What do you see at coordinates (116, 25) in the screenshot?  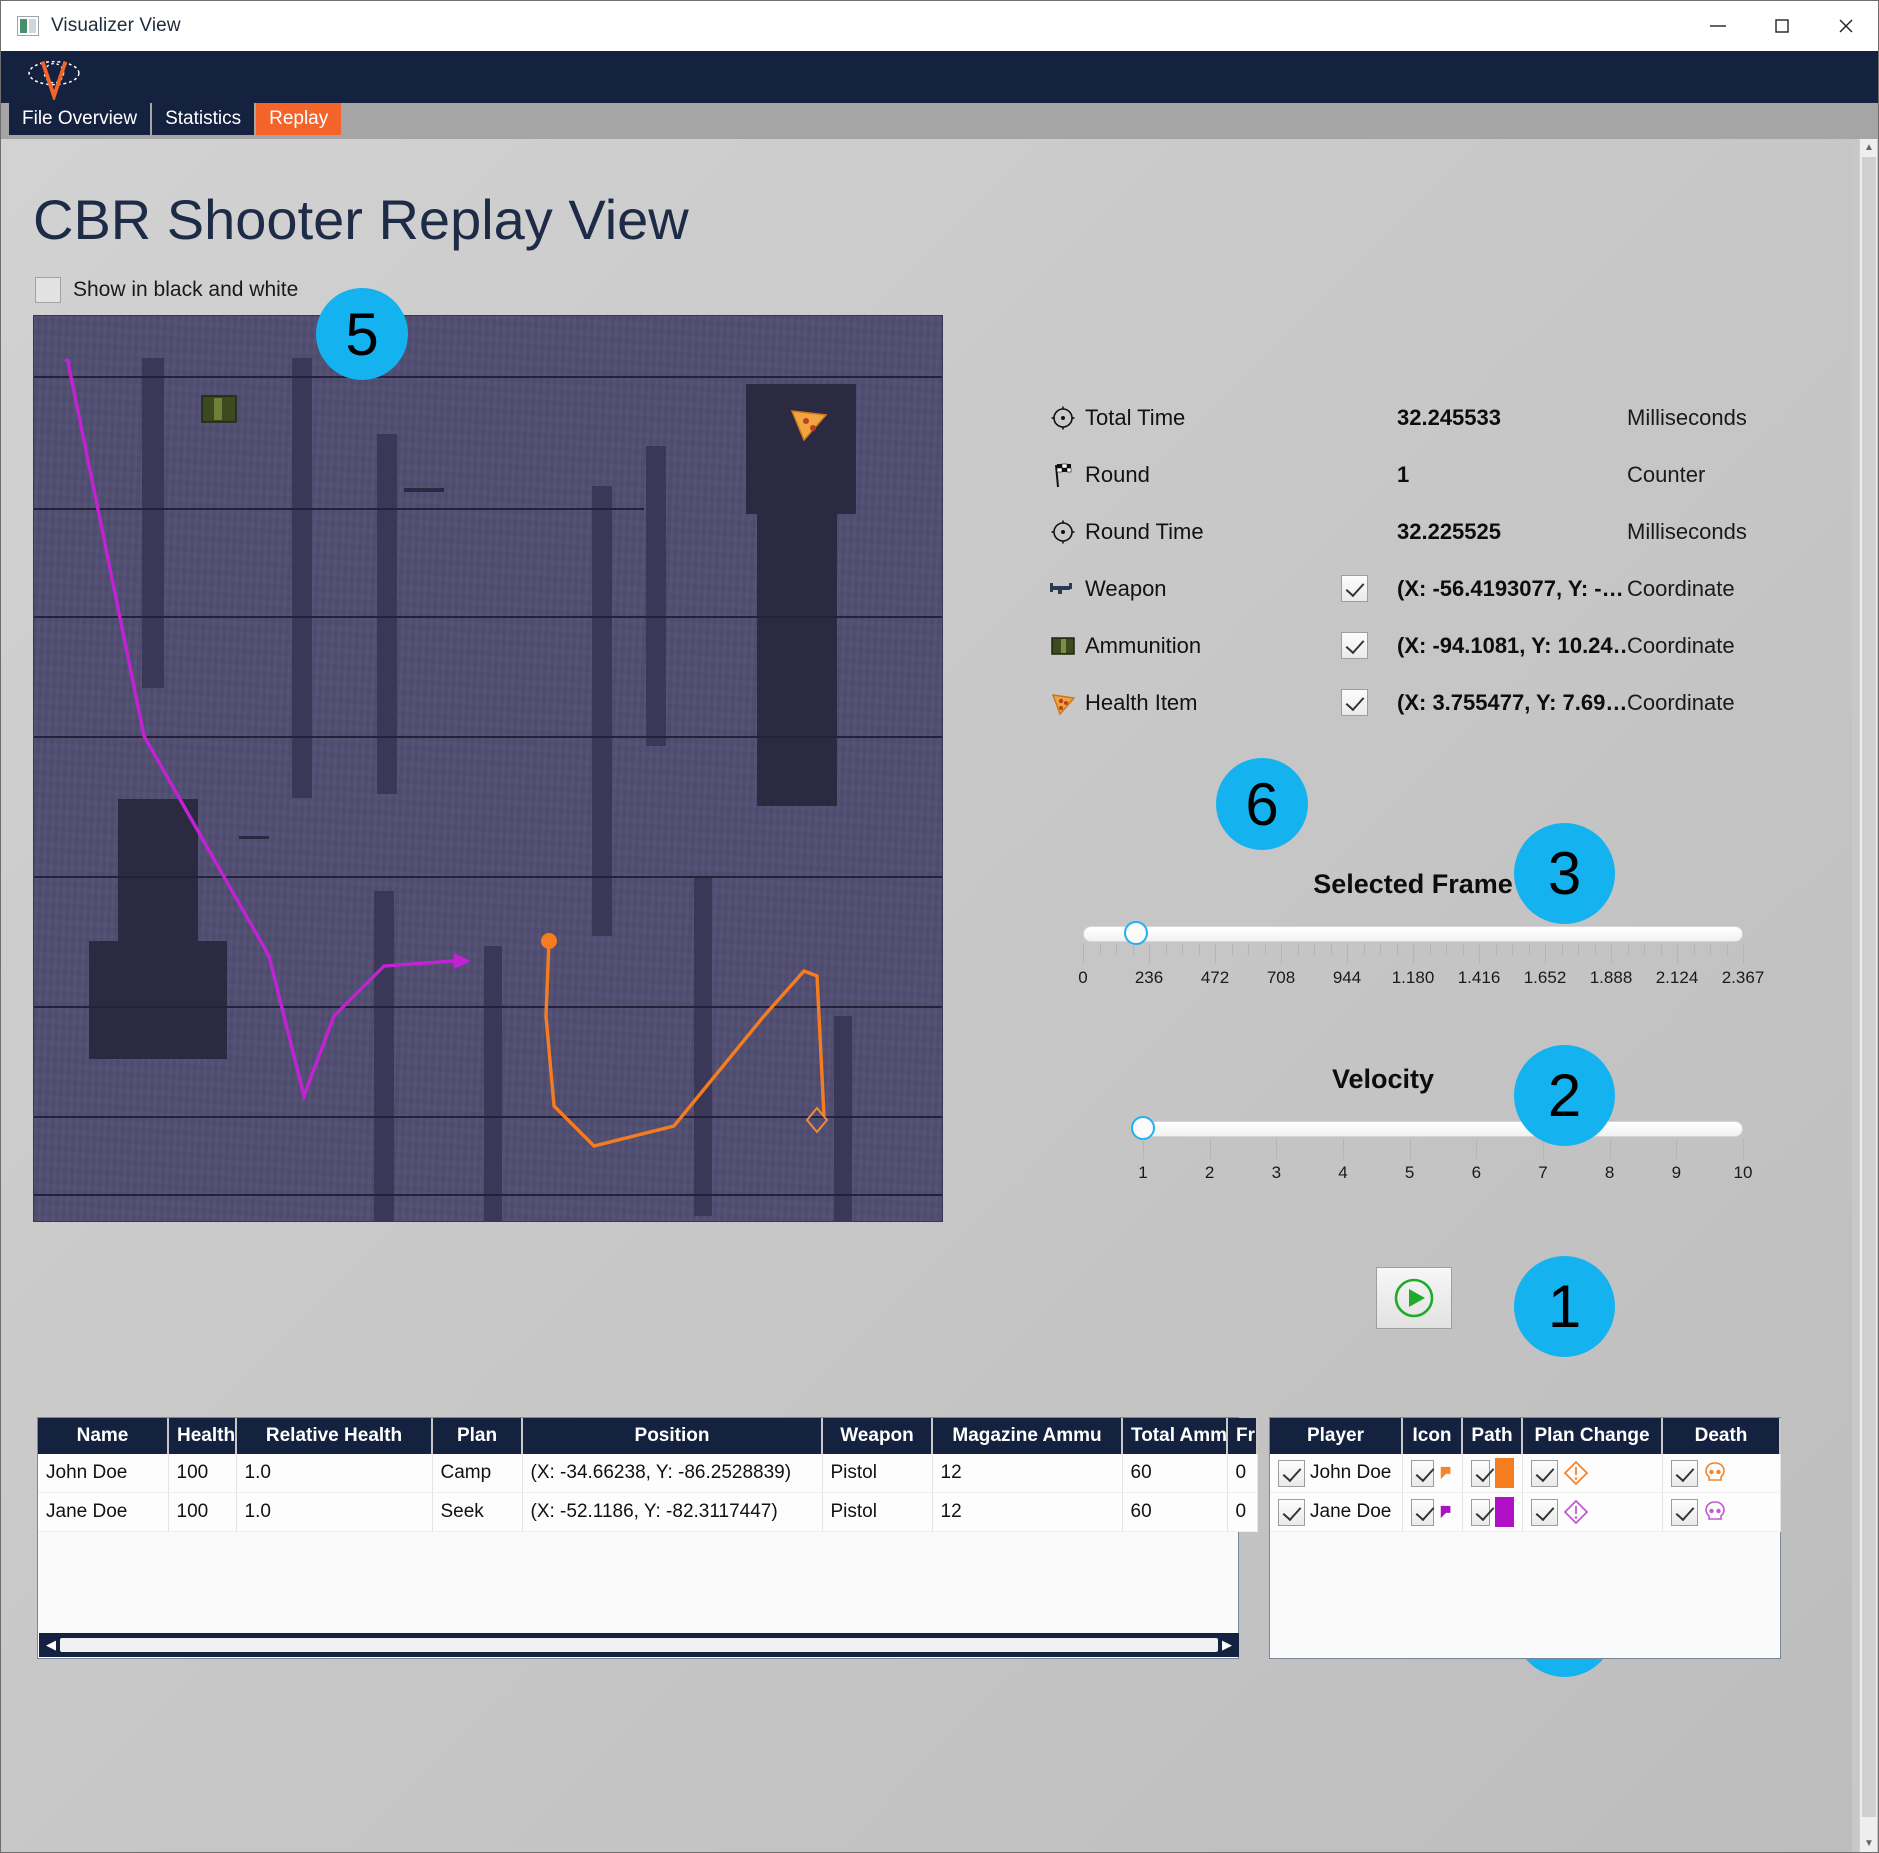 I see `window-title: Visualizer View` at bounding box center [116, 25].